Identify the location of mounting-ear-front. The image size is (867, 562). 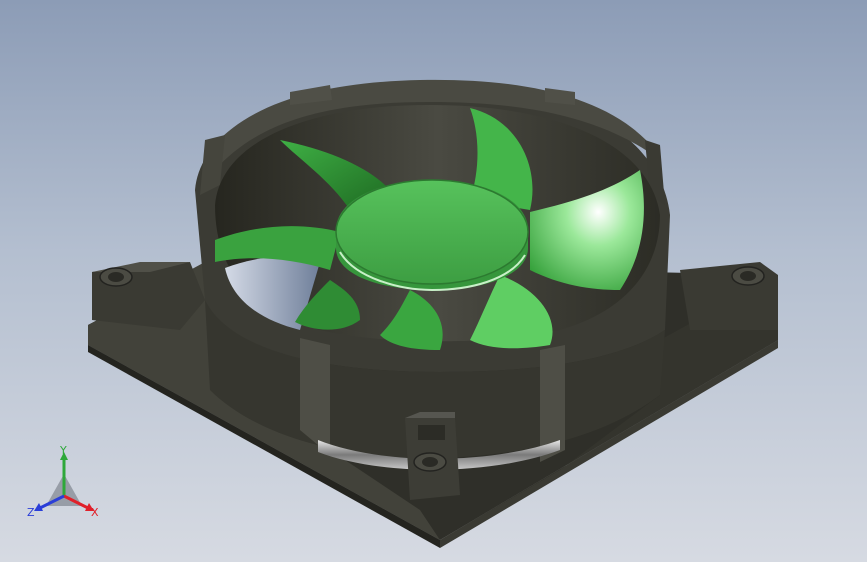
(432, 456).